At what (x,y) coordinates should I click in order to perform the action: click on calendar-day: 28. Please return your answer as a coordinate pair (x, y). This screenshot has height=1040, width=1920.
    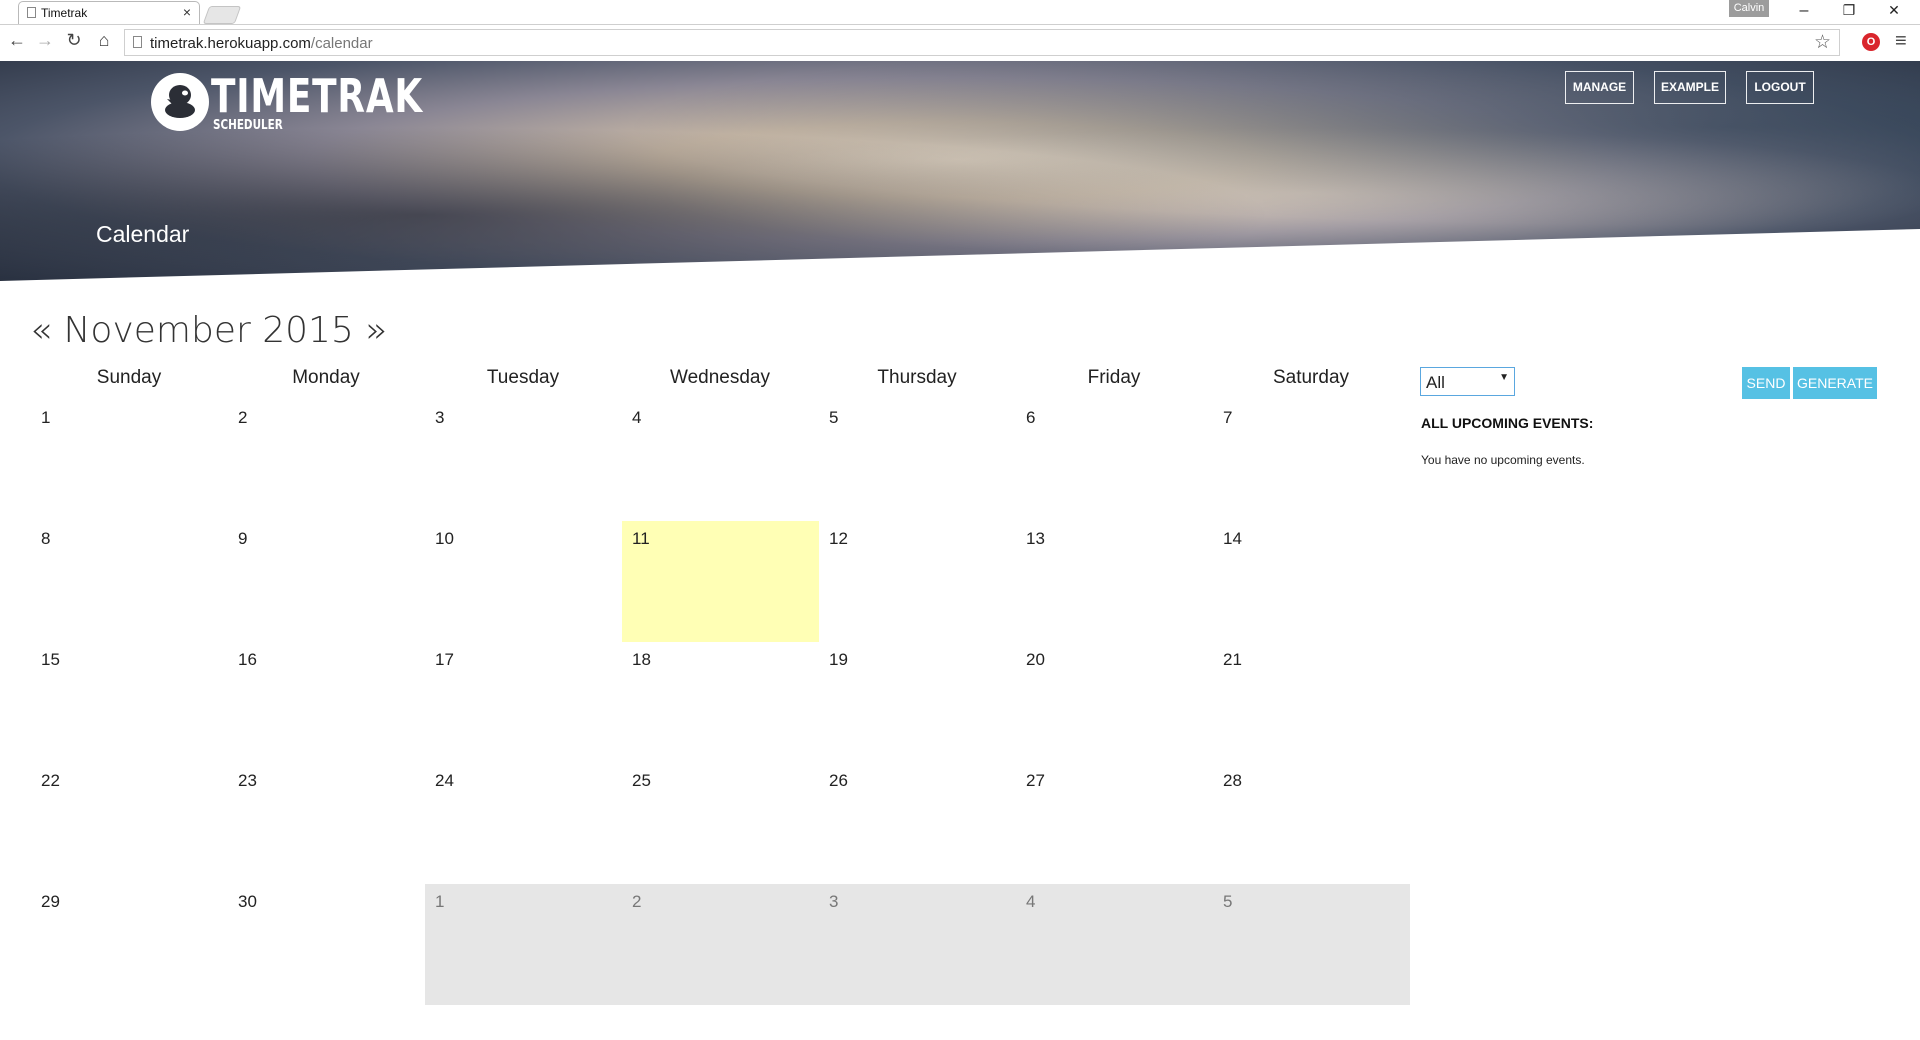
    Looking at the image, I should click on (1311, 823).